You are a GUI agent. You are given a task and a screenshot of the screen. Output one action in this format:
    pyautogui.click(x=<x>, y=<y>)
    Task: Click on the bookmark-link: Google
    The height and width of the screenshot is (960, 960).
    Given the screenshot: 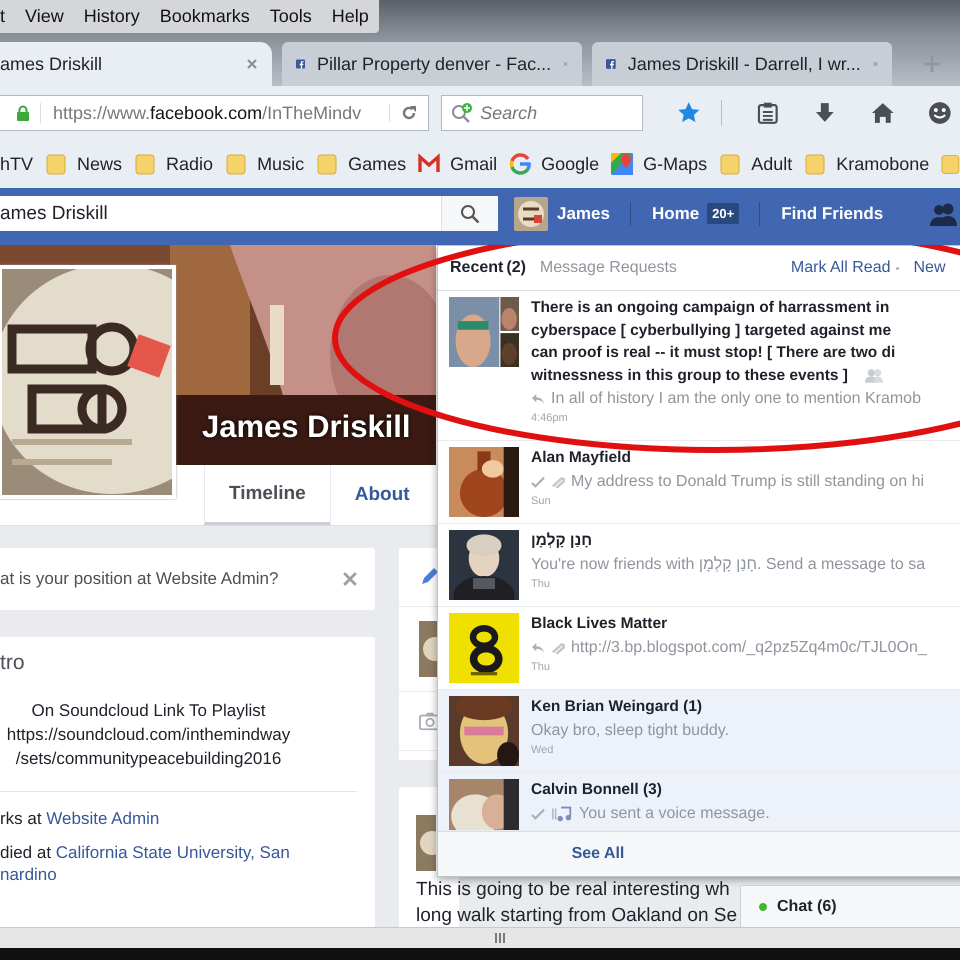 What is the action you would take?
    pyautogui.click(x=570, y=164)
    